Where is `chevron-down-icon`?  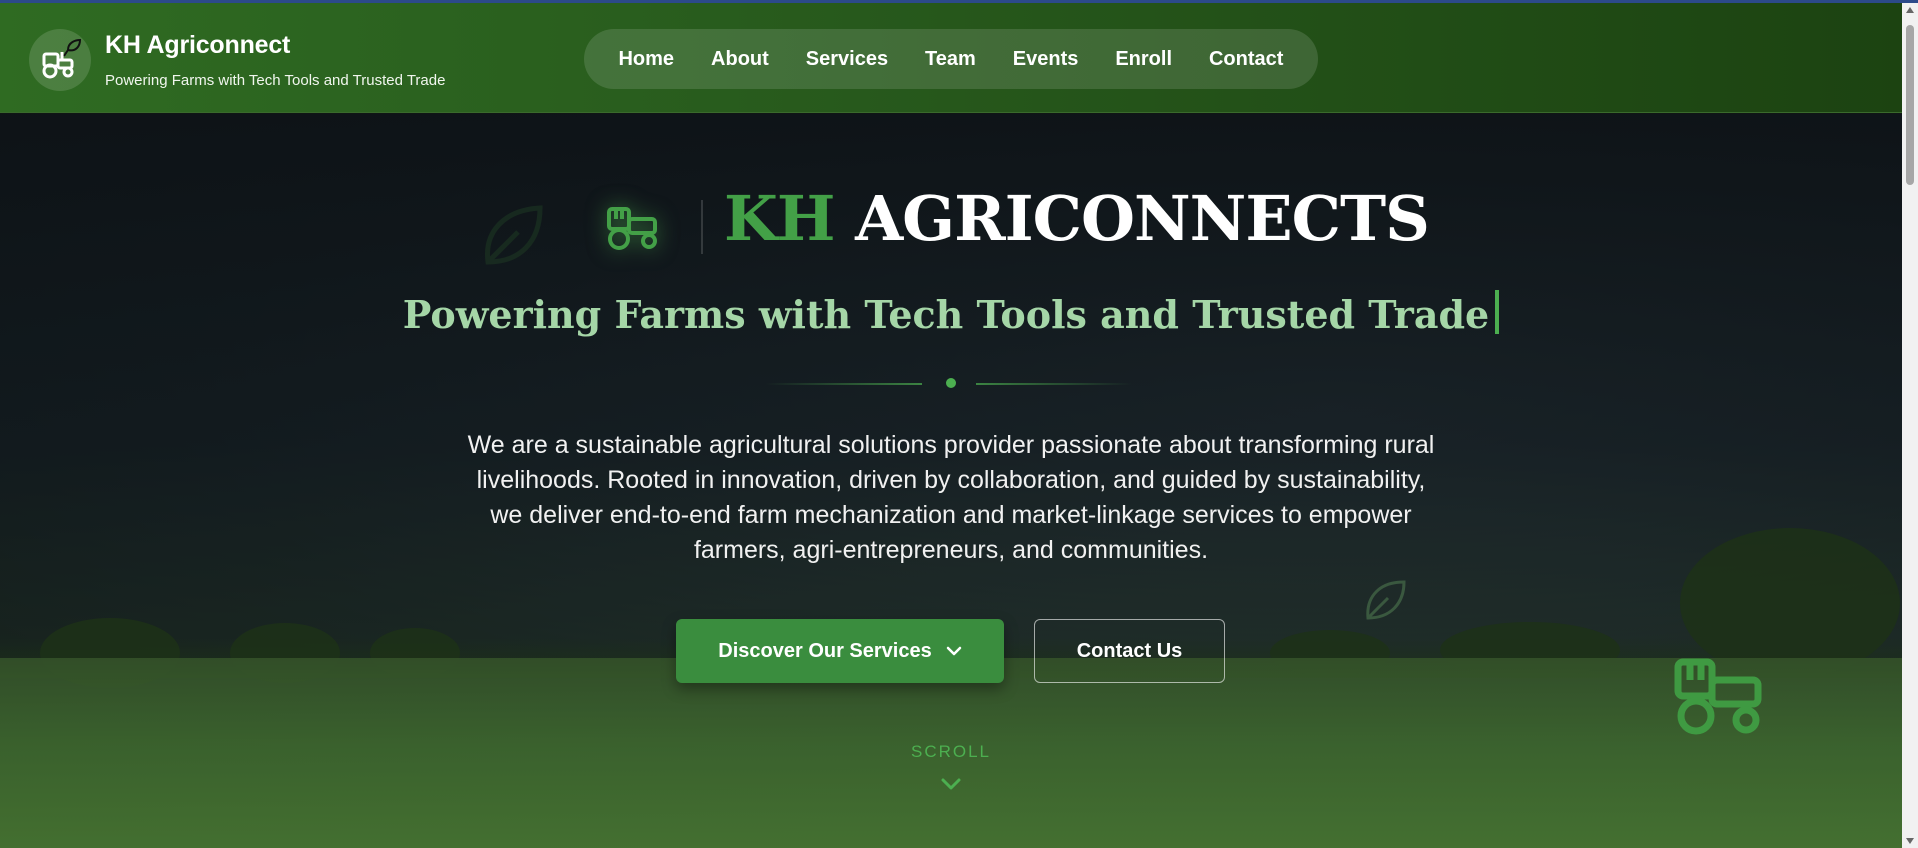
chevron-down-icon is located at coordinates (953, 651).